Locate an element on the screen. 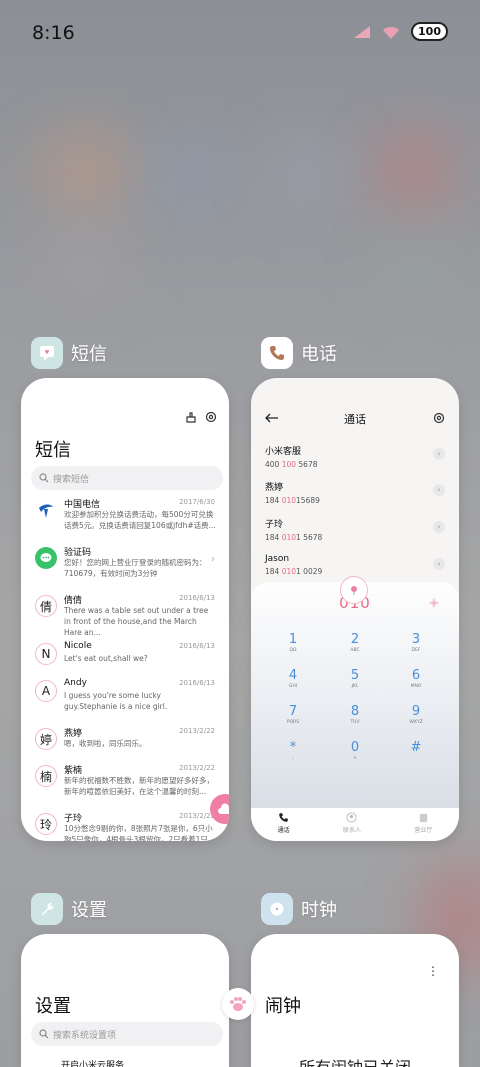 This screenshot has height=1067, width=480. contact-row: 子玲 184 0101 5678 is located at coordinates (293, 529).